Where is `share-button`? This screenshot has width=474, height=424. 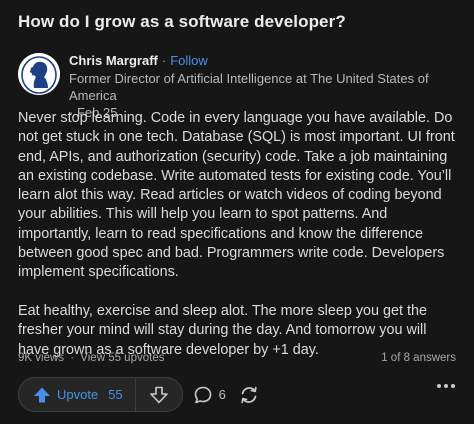 share-button is located at coordinates (249, 395).